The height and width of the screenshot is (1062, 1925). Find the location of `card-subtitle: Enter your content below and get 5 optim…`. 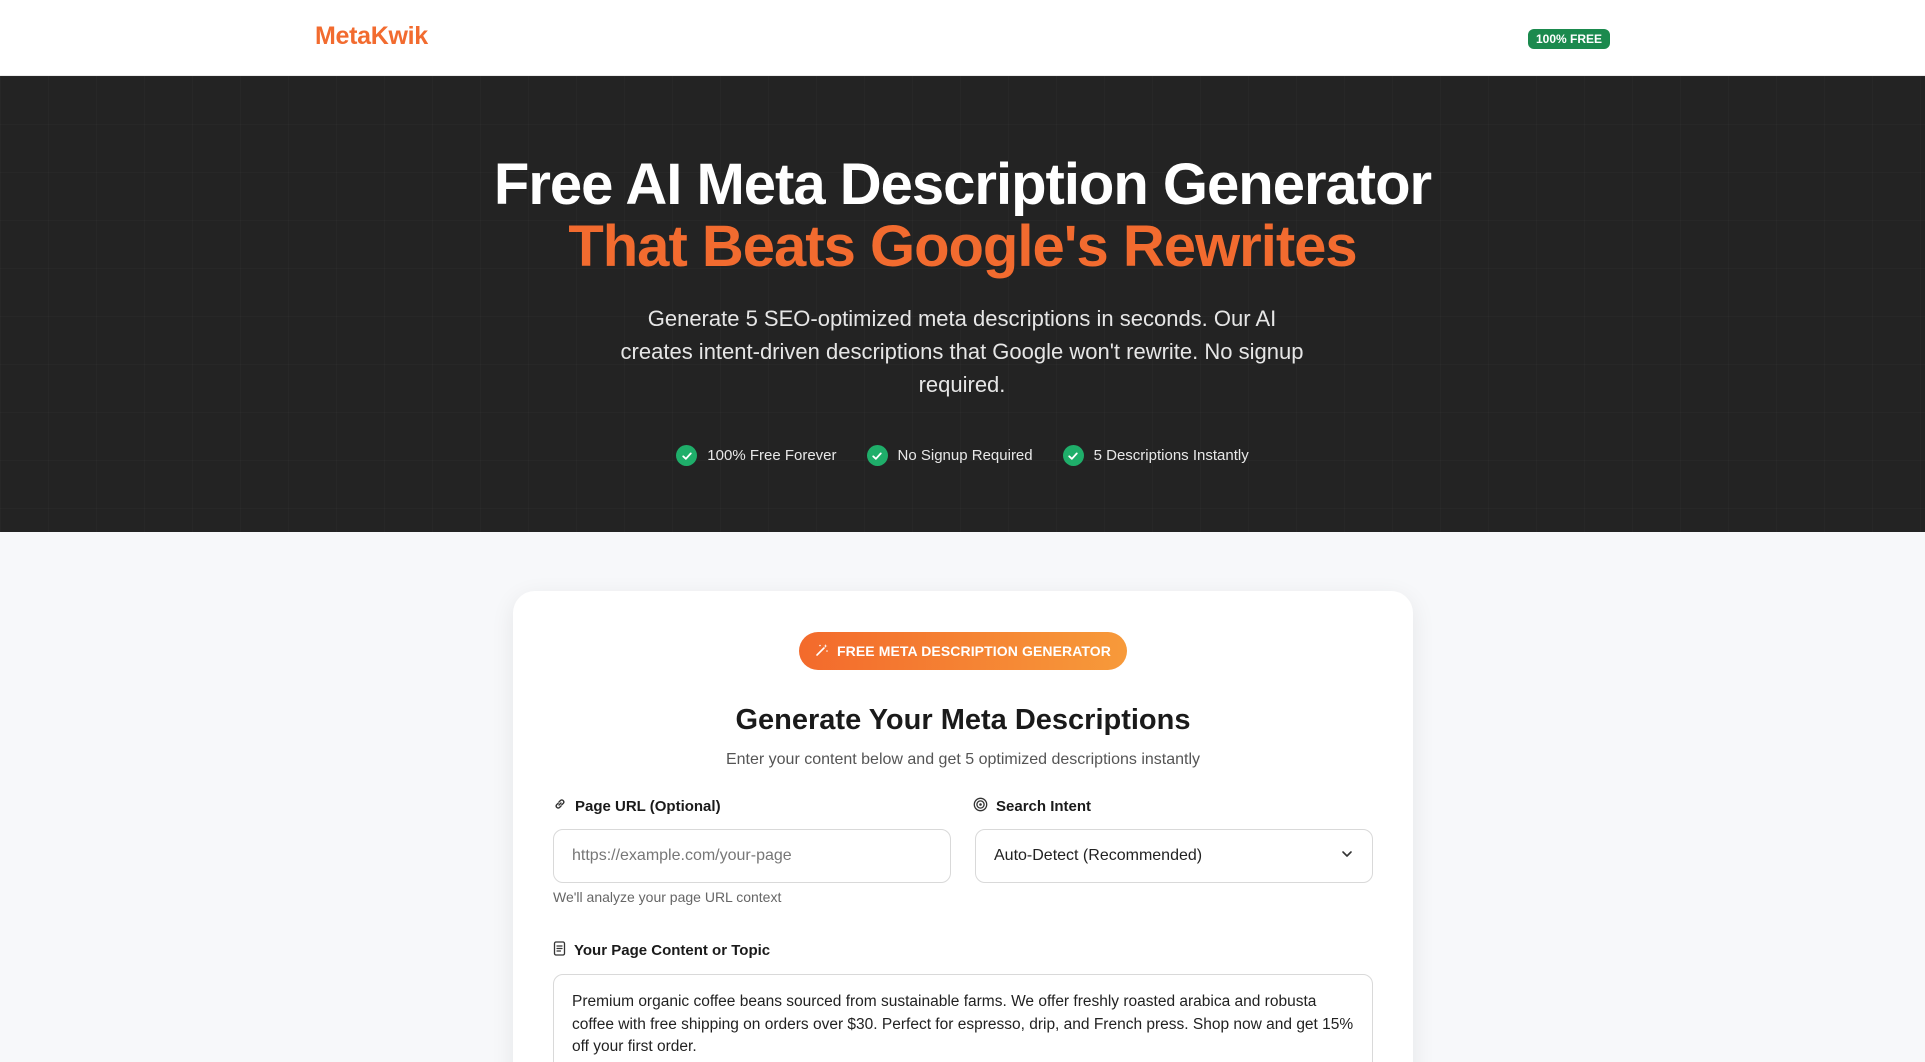

card-subtitle: Enter your content below and get 5 optim… is located at coordinates (963, 759).